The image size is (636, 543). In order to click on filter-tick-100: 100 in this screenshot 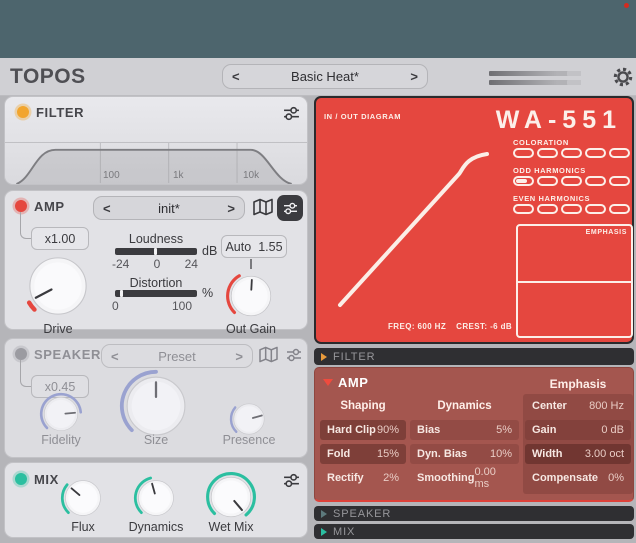, I will do `click(111, 175)`.